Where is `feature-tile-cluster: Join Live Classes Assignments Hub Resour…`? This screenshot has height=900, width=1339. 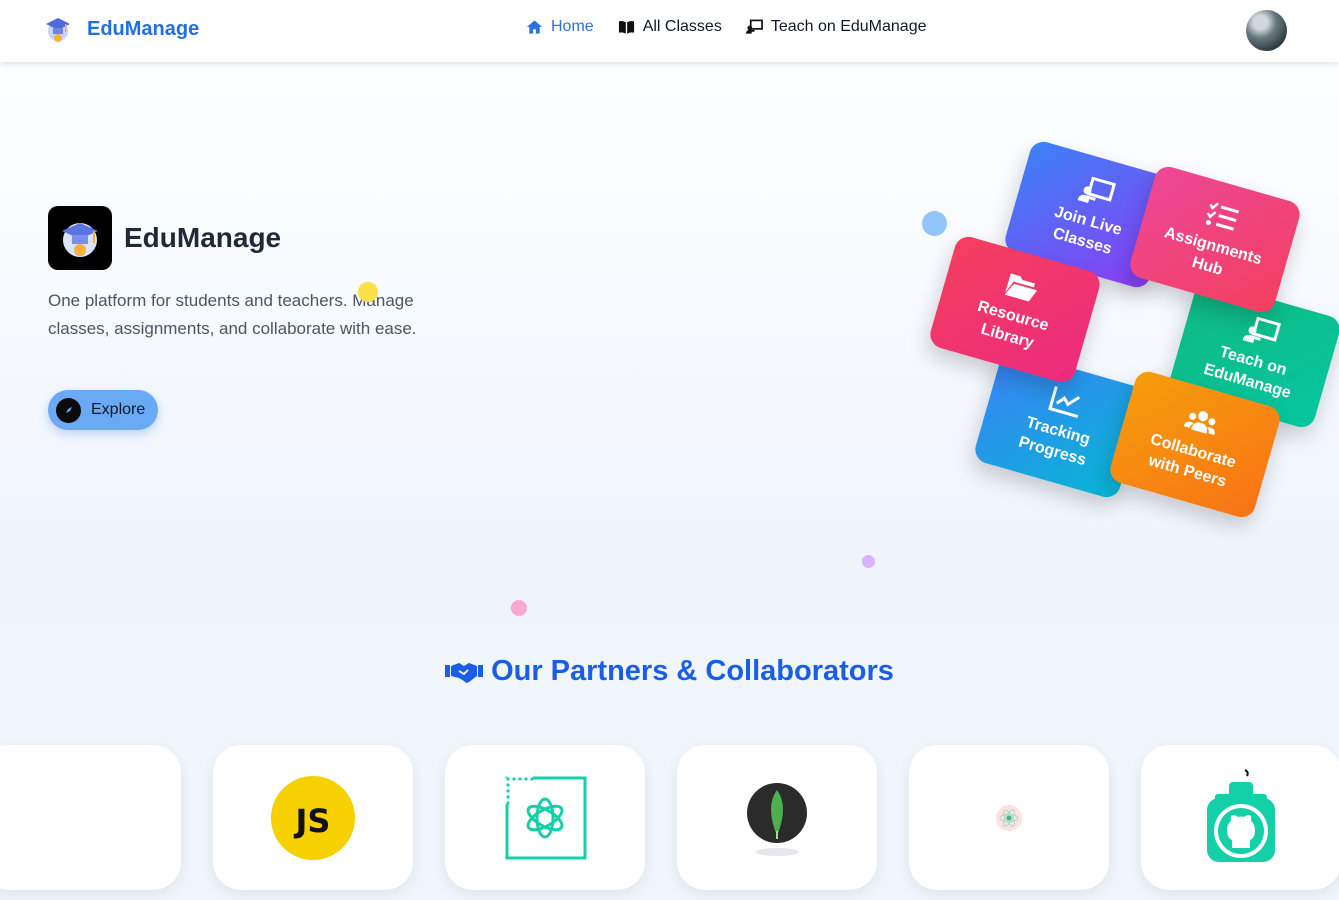 feature-tile-cluster: Join Live Classes Assignments Hub Resour… is located at coordinates (1133, 340).